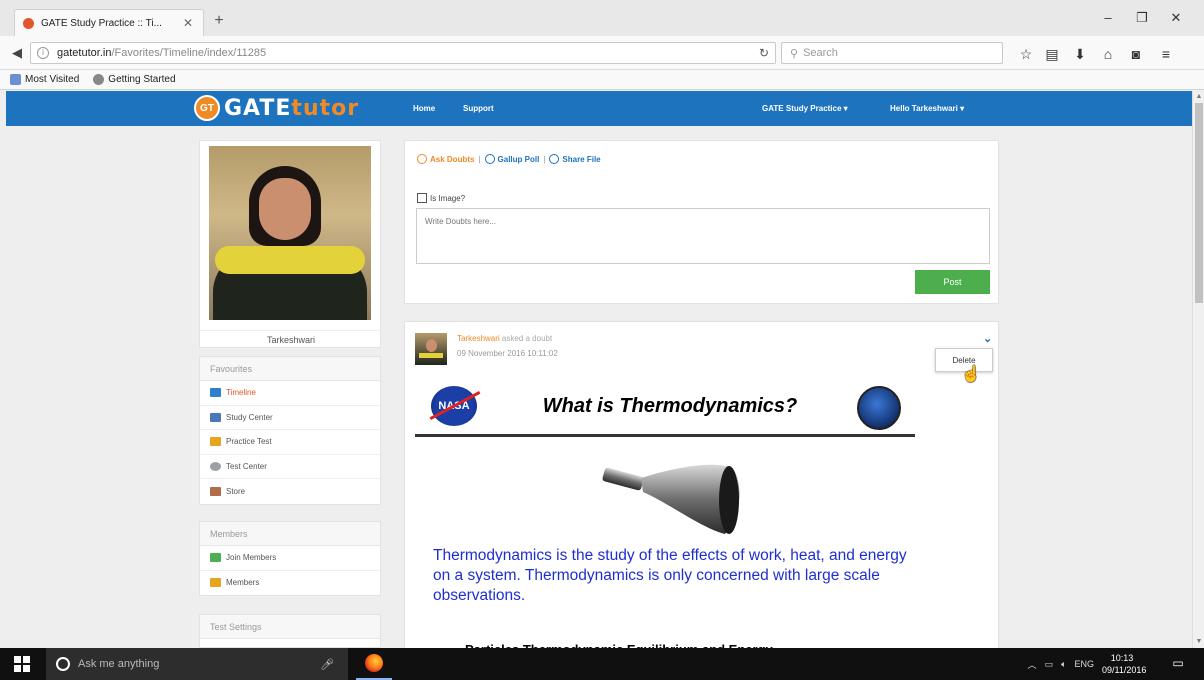 The height and width of the screenshot is (680, 1204). Describe the element at coordinates (1166, 54) in the screenshot. I see `hamburger-menu-icon: ≡` at that location.